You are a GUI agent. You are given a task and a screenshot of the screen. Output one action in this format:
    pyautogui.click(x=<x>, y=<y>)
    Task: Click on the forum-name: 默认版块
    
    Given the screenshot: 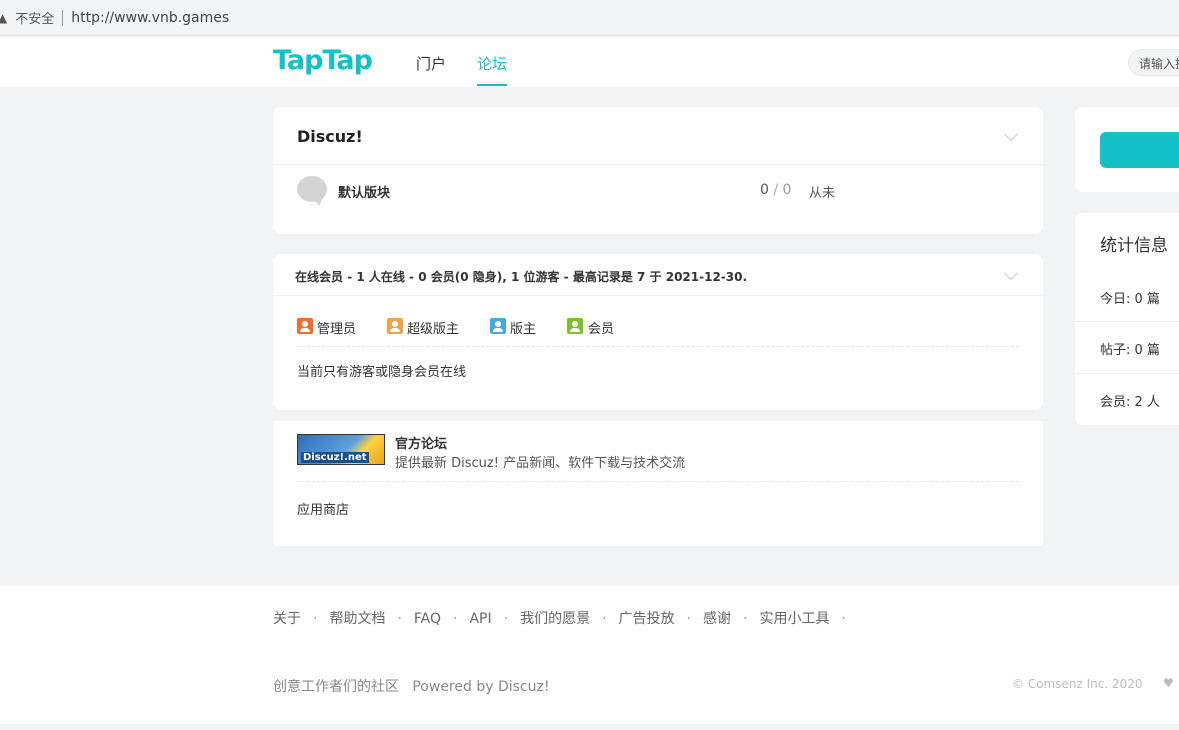 What is the action you would take?
    pyautogui.click(x=364, y=191)
    